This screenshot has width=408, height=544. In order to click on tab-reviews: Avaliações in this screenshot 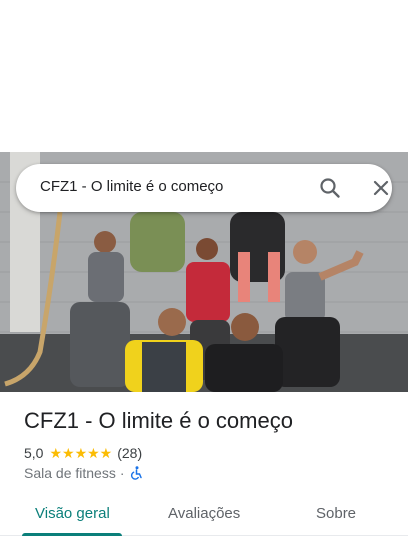, I will do `click(204, 513)`.